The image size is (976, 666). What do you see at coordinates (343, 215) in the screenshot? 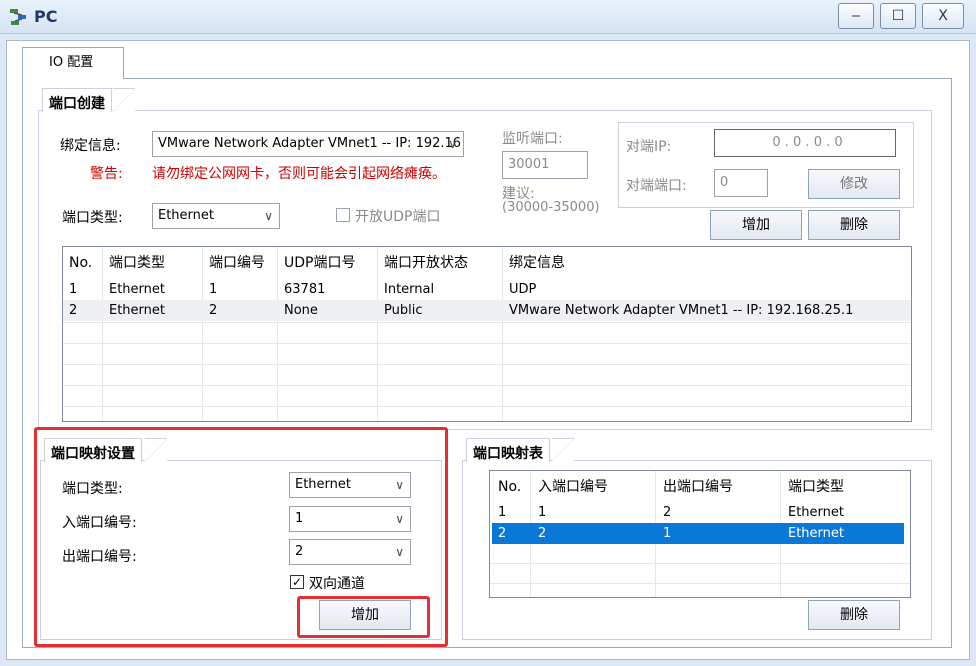
I see `udp-checkbox` at bounding box center [343, 215].